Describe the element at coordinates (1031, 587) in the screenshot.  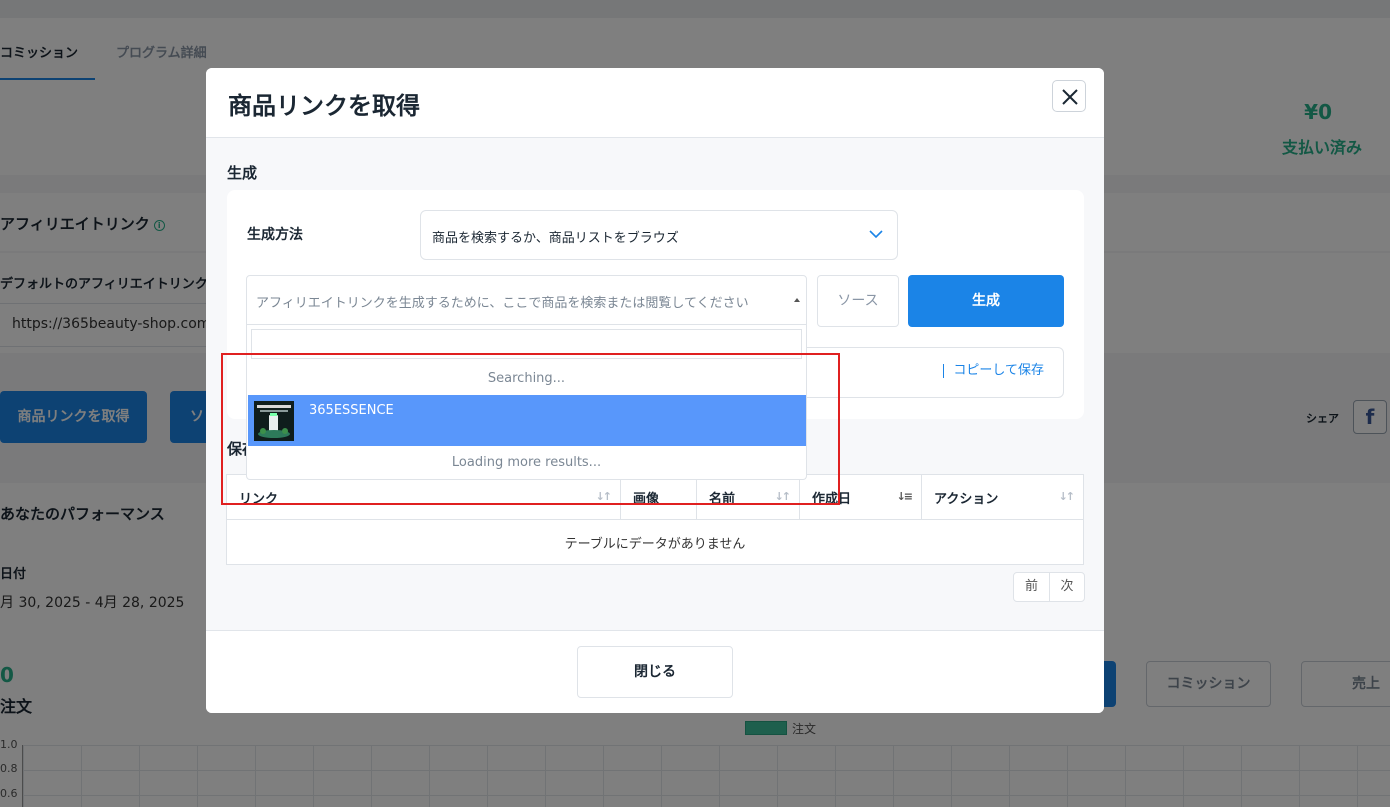
I see `prev-page-button: 前` at that location.